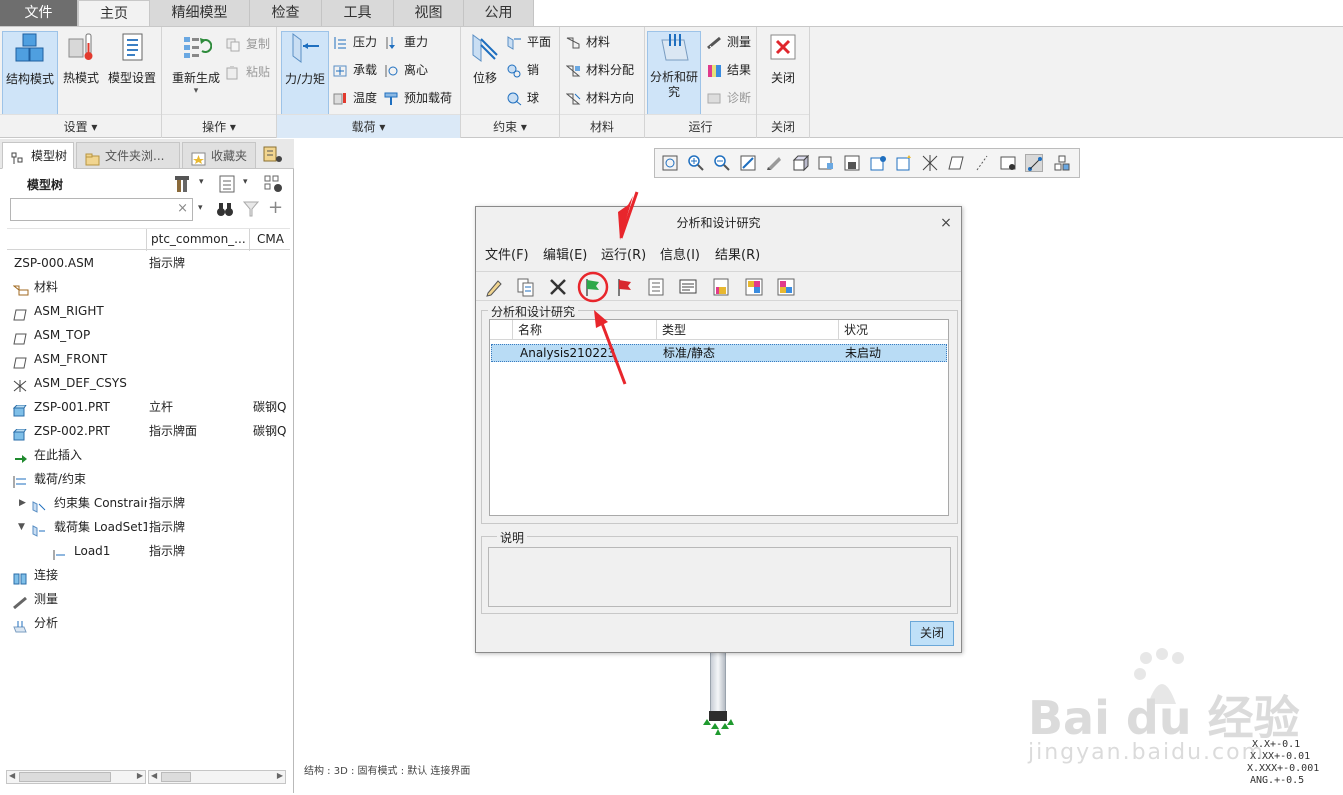  I want to click on green-flag-highlight-circle, so click(593, 287).